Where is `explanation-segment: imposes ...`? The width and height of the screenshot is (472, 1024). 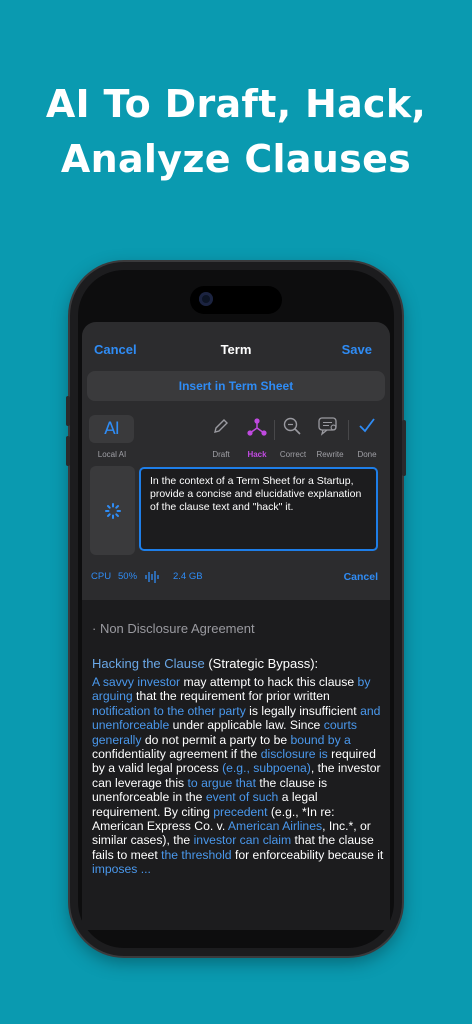 explanation-segment: imposes ... is located at coordinates (121, 869).